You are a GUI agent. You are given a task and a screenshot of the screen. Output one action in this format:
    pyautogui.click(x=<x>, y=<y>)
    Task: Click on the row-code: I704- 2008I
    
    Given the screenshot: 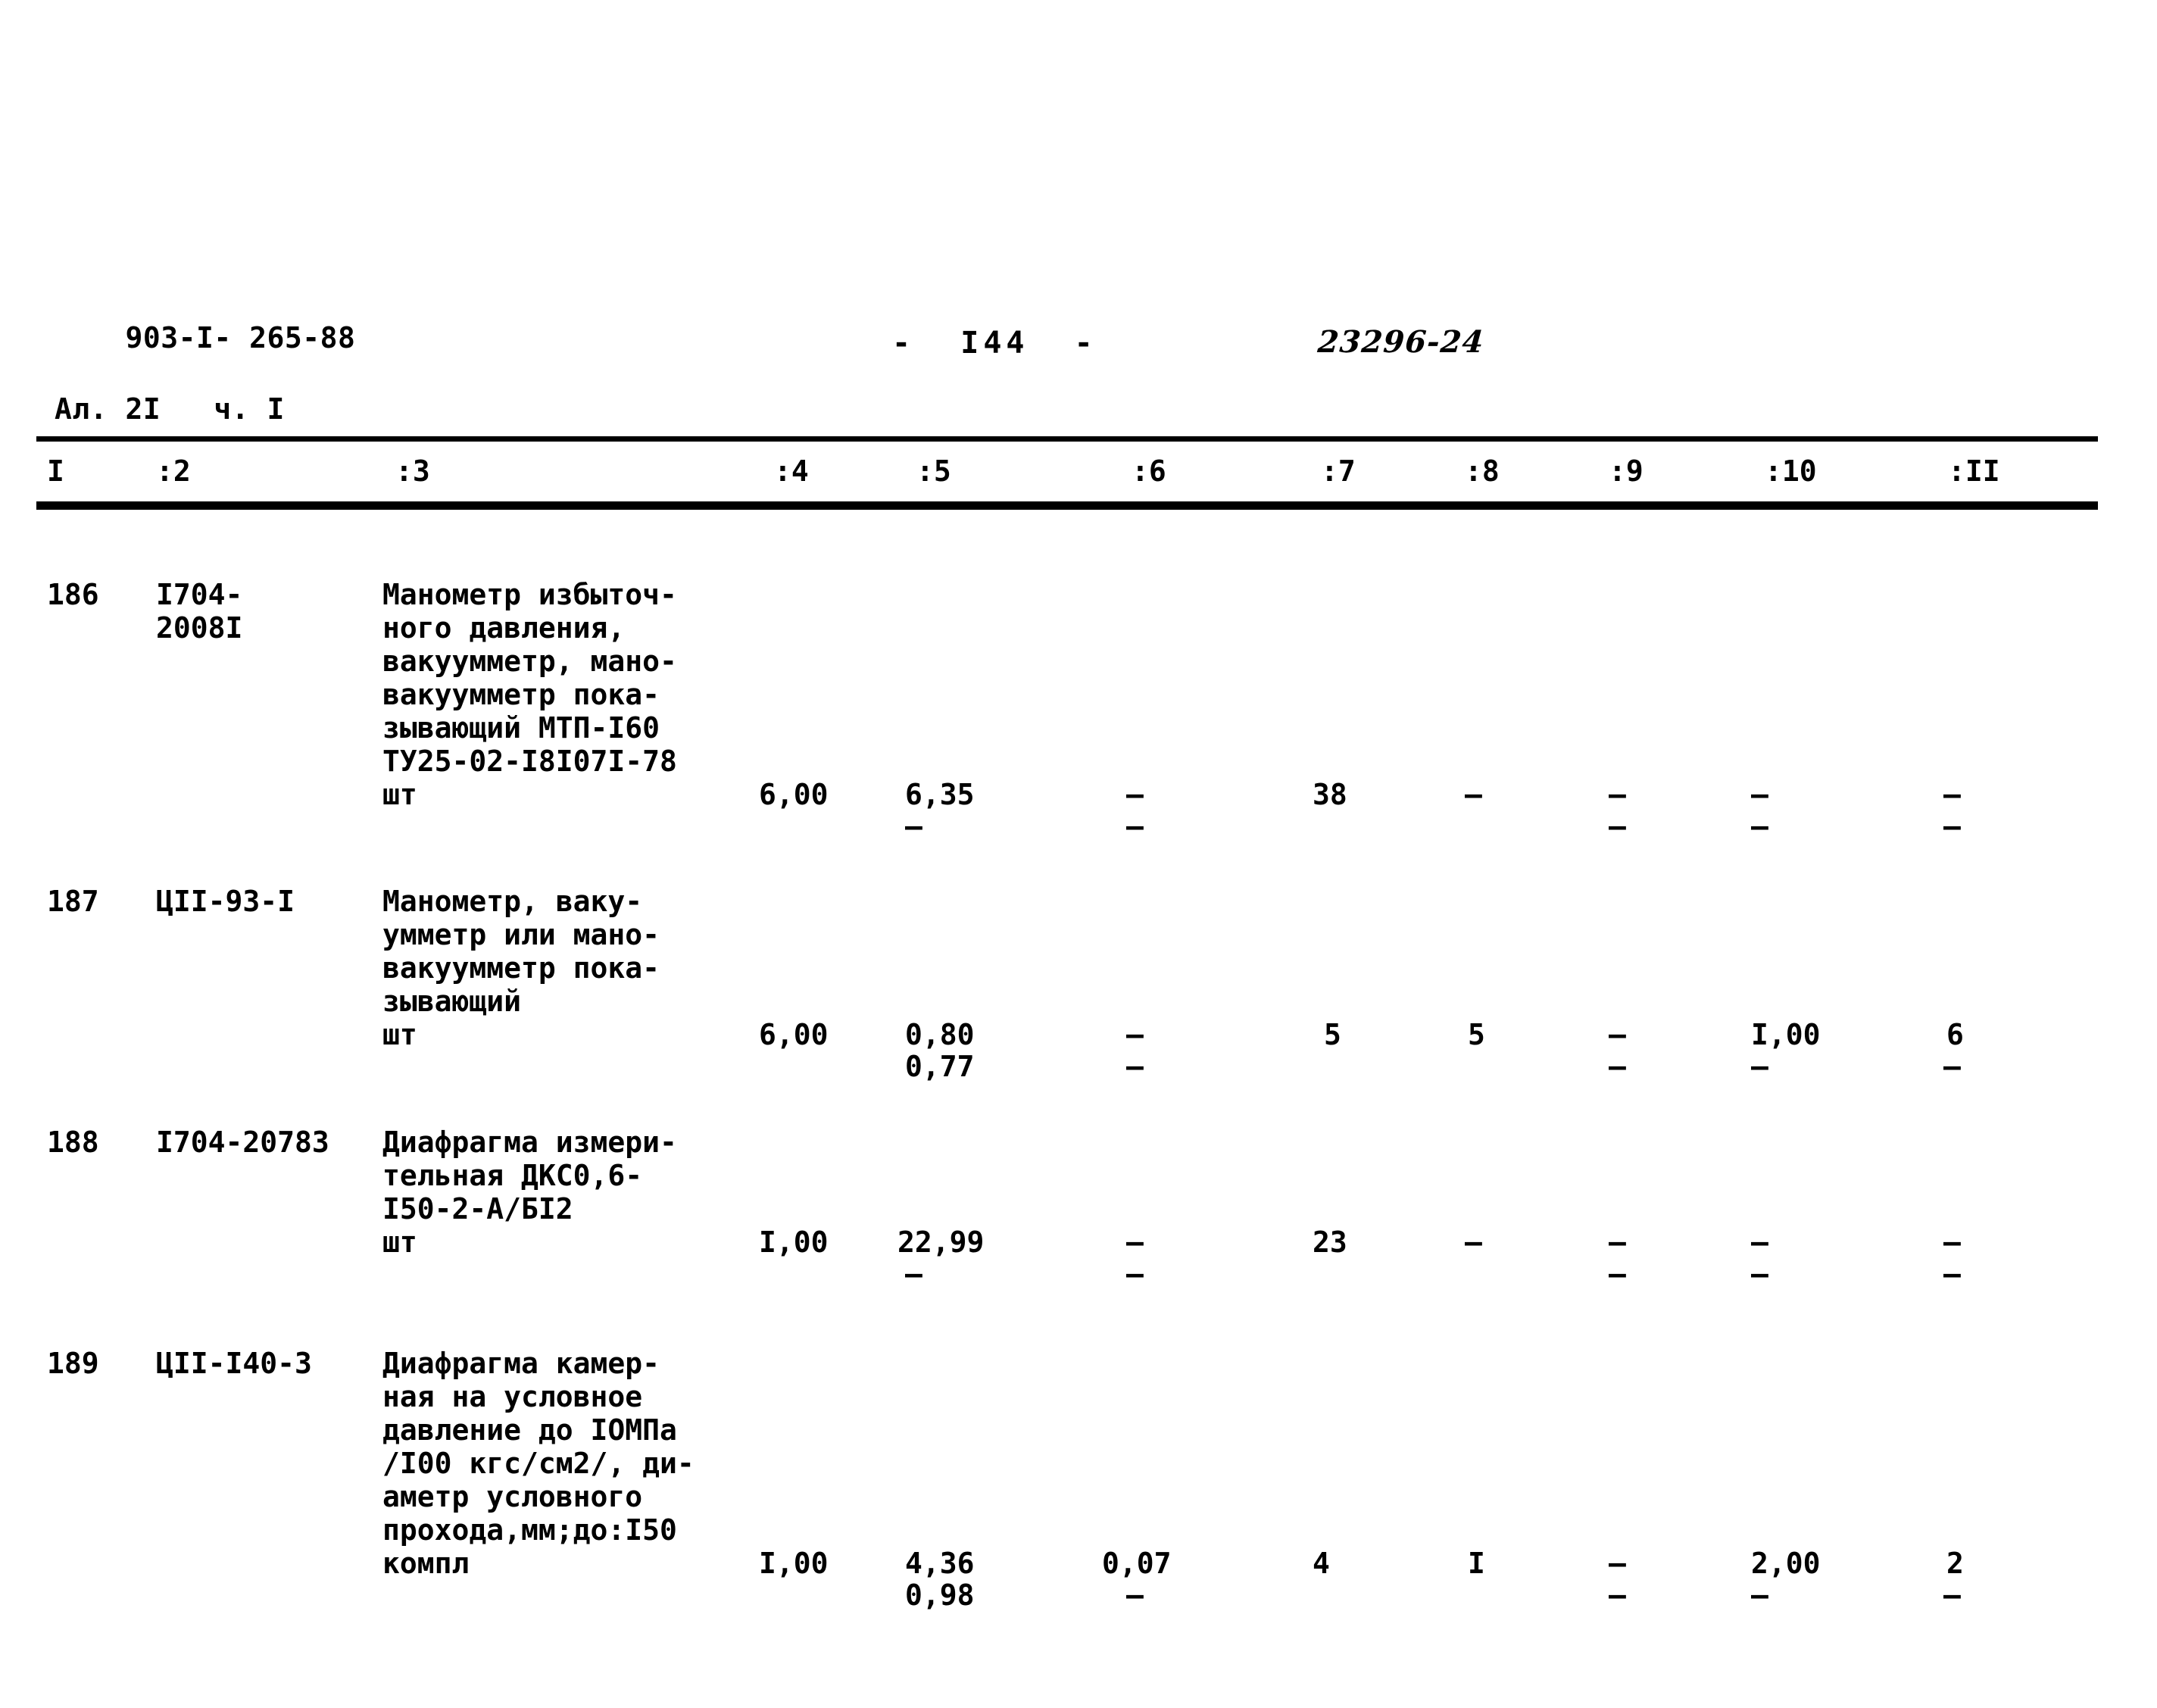 What is the action you would take?
    pyautogui.click(x=200, y=611)
    